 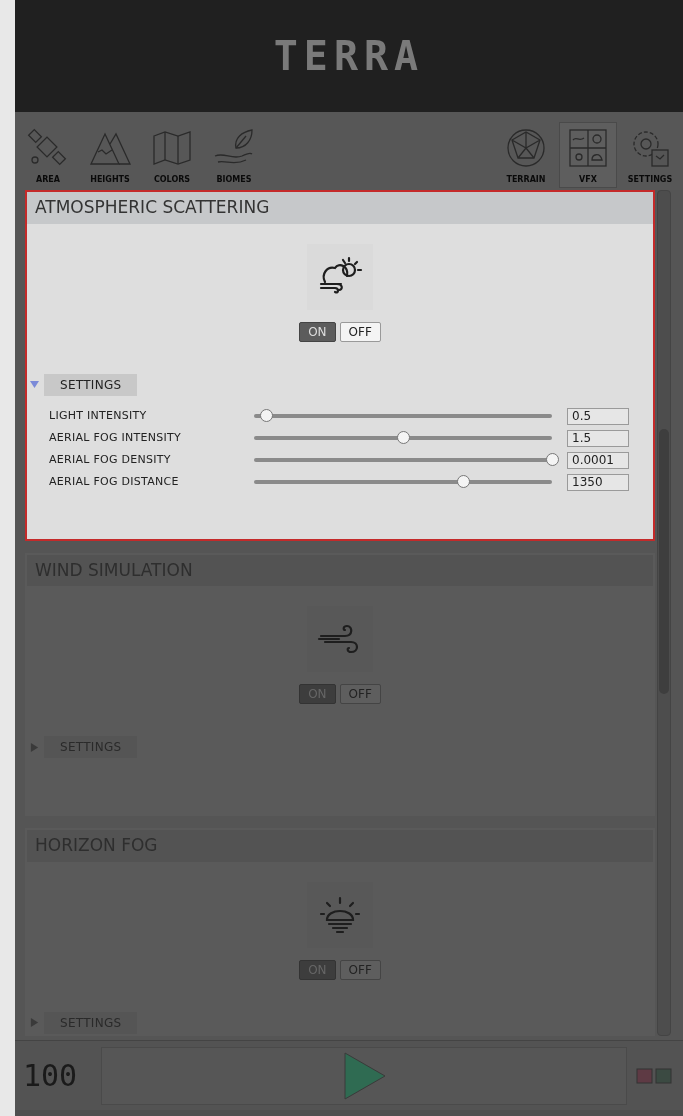 What do you see at coordinates (98, 415) in the screenshot?
I see `setting-label: LIGHT INTENSITY` at bounding box center [98, 415].